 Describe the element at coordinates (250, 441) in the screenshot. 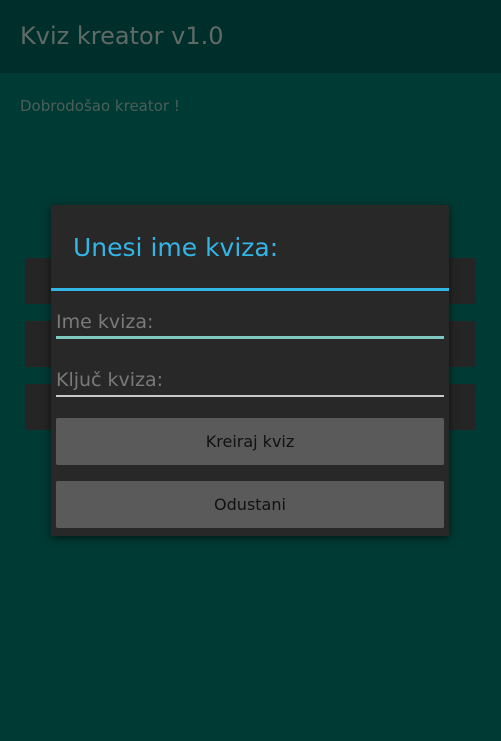

I see `create-quiz-button: Kreiraj kviz` at that location.